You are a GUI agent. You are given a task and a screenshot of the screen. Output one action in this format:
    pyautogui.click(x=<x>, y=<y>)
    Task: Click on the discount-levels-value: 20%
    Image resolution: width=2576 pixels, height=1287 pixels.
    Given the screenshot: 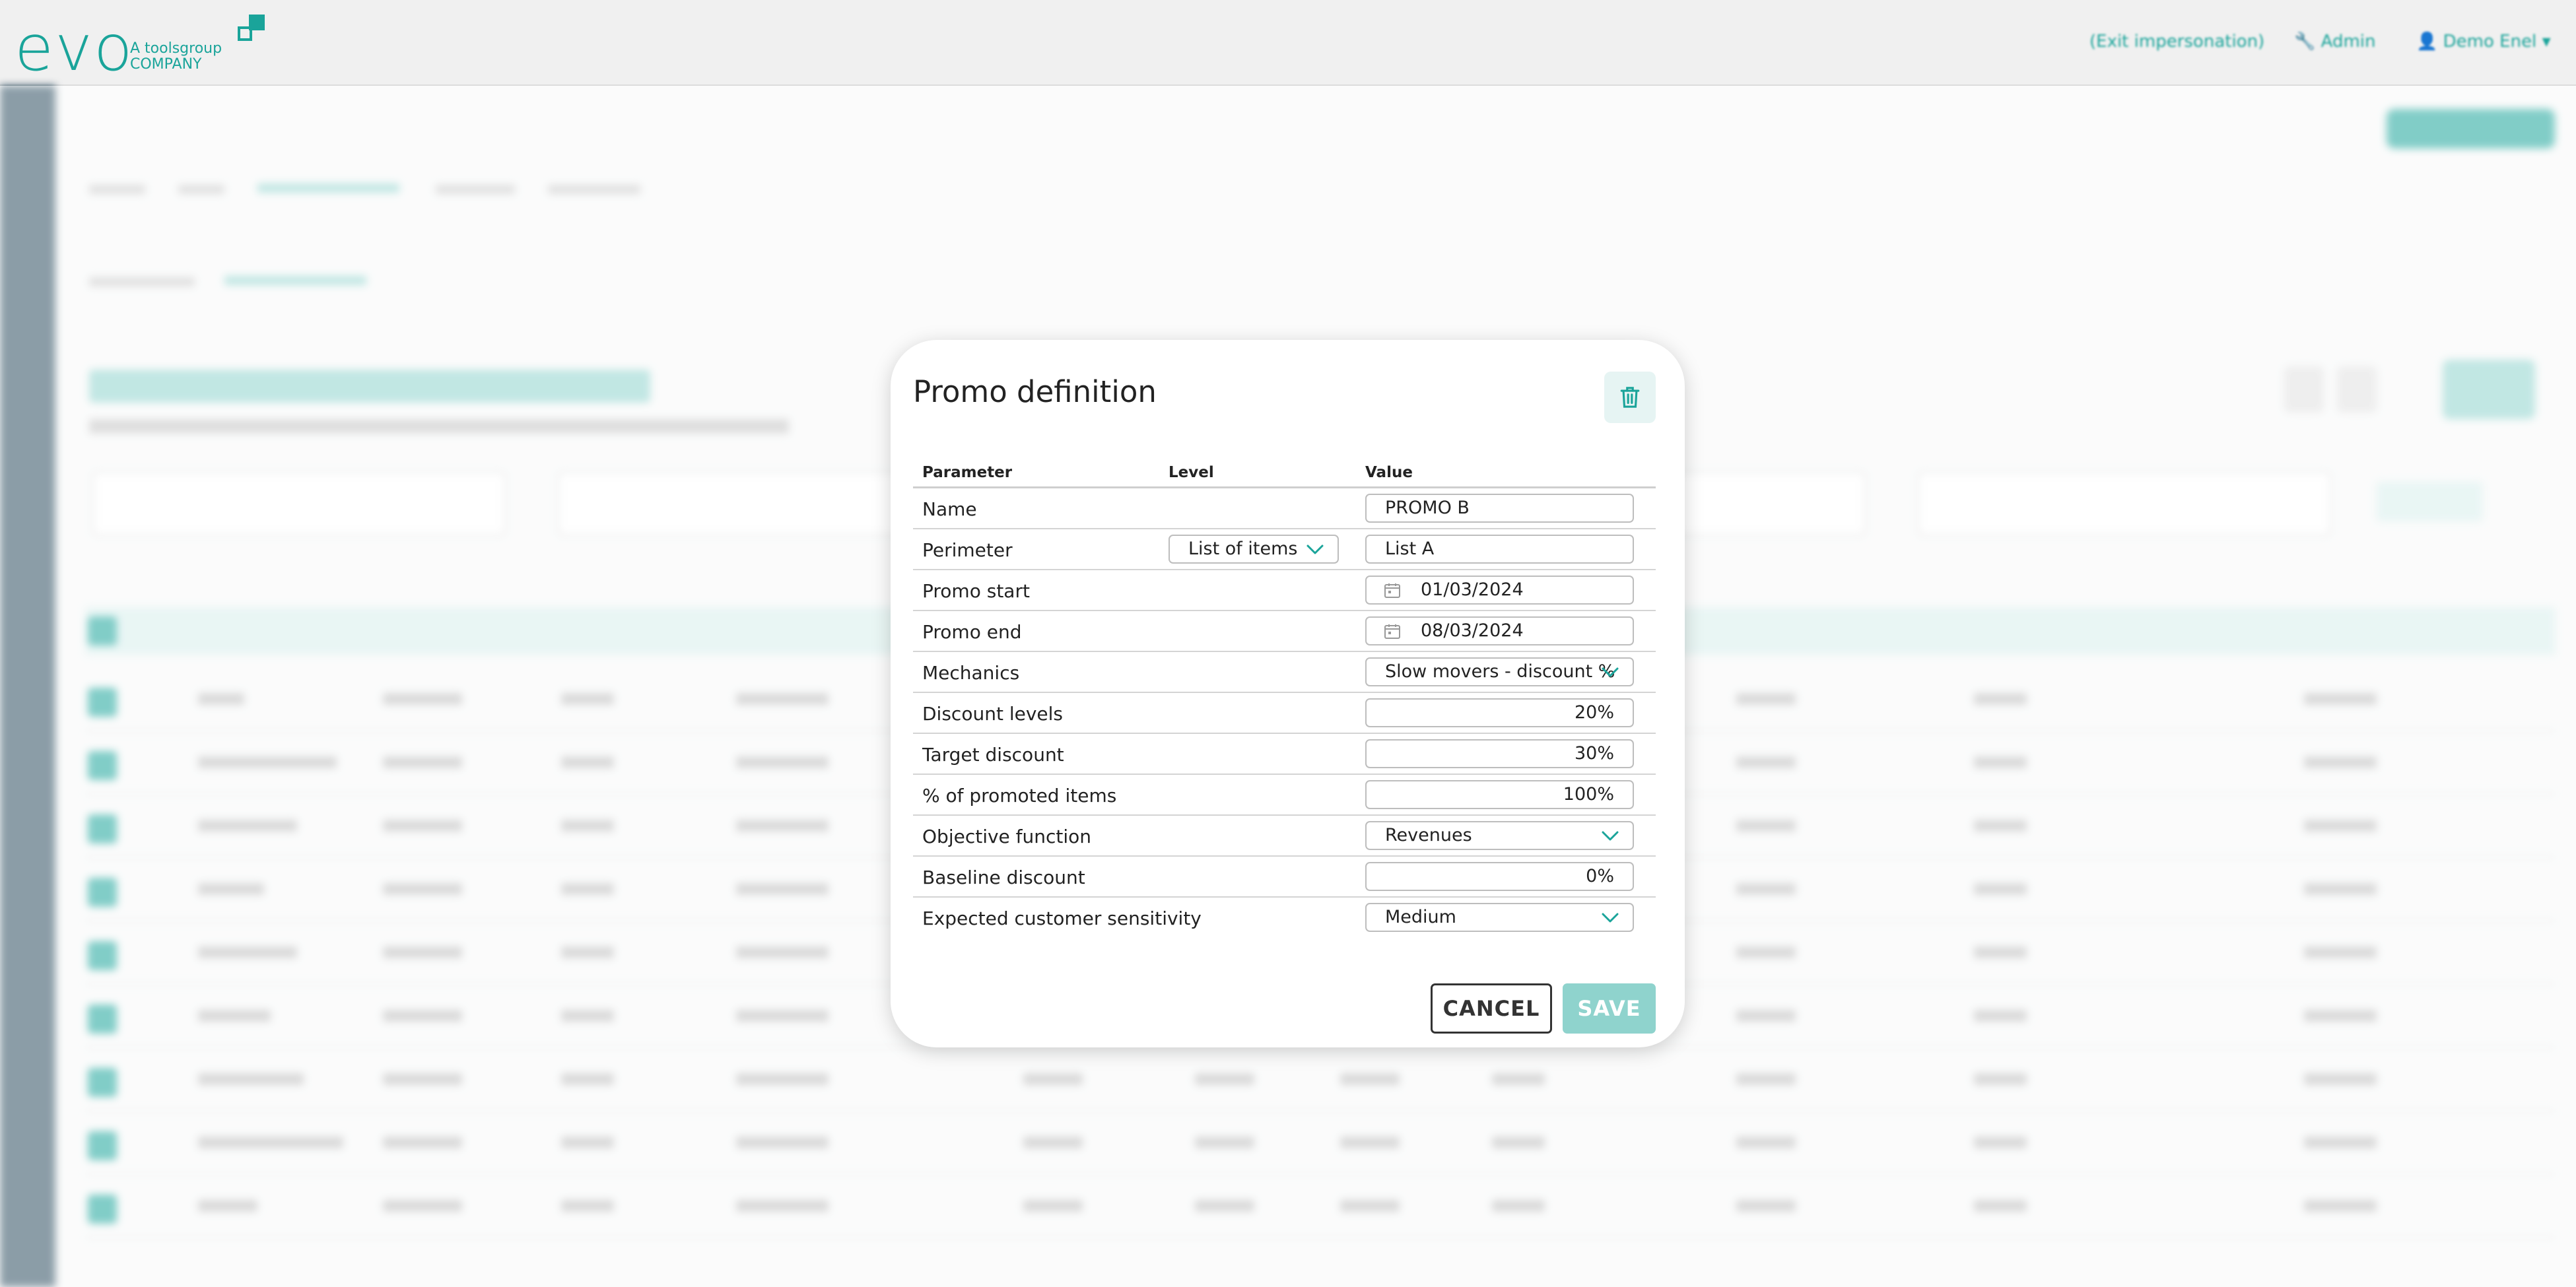 What is the action you would take?
    pyautogui.click(x=1594, y=712)
    